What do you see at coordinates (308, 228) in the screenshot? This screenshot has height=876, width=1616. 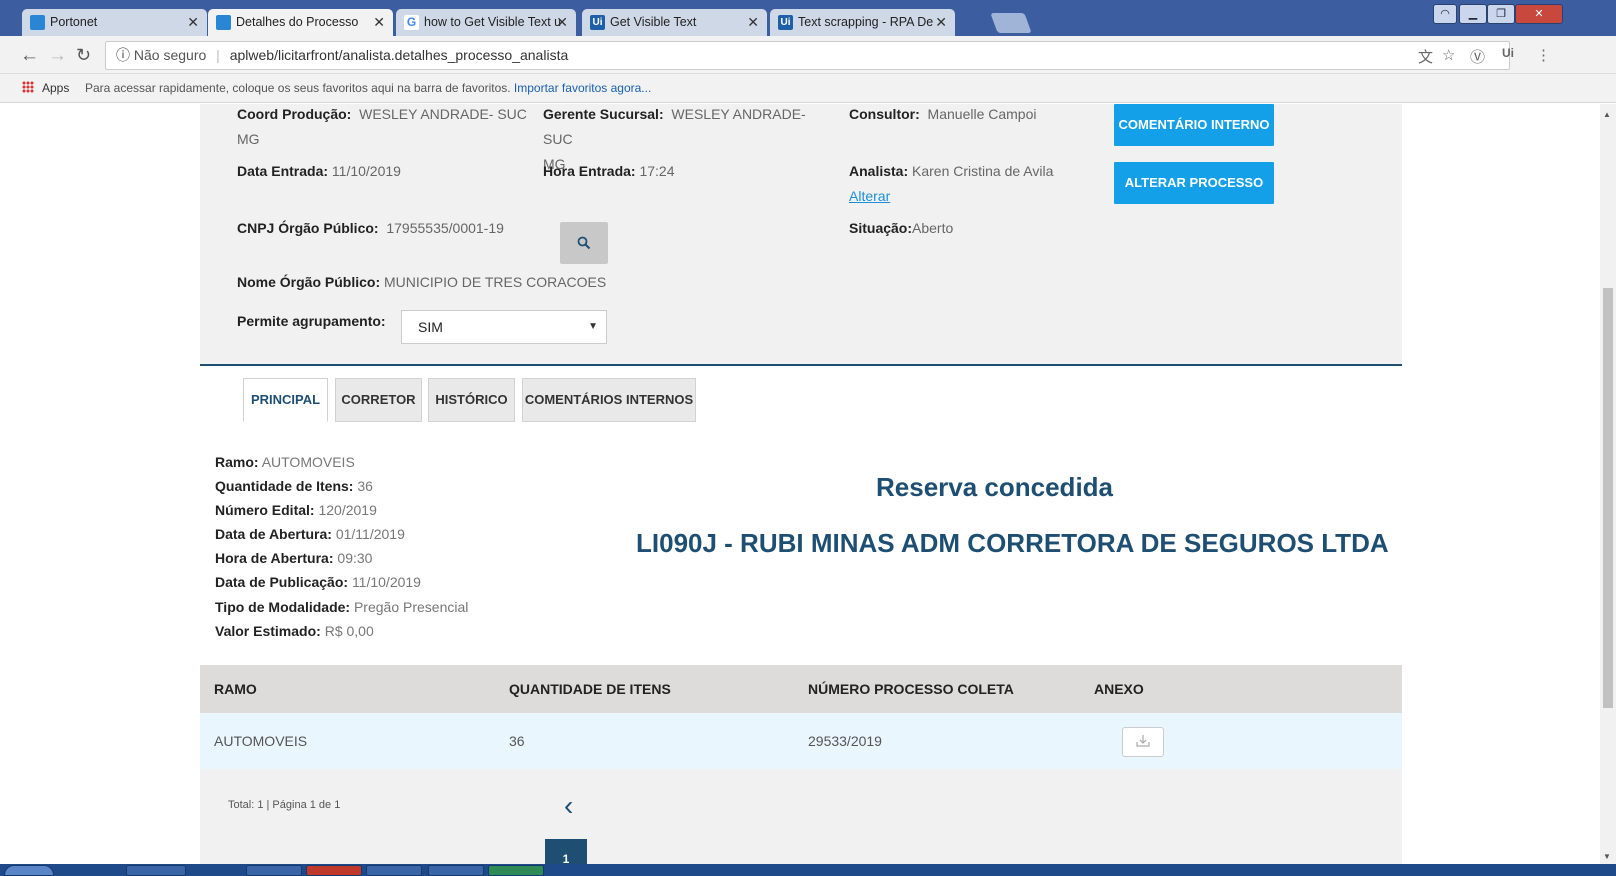 I see `field-label: CNPJ Órgão Público:` at bounding box center [308, 228].